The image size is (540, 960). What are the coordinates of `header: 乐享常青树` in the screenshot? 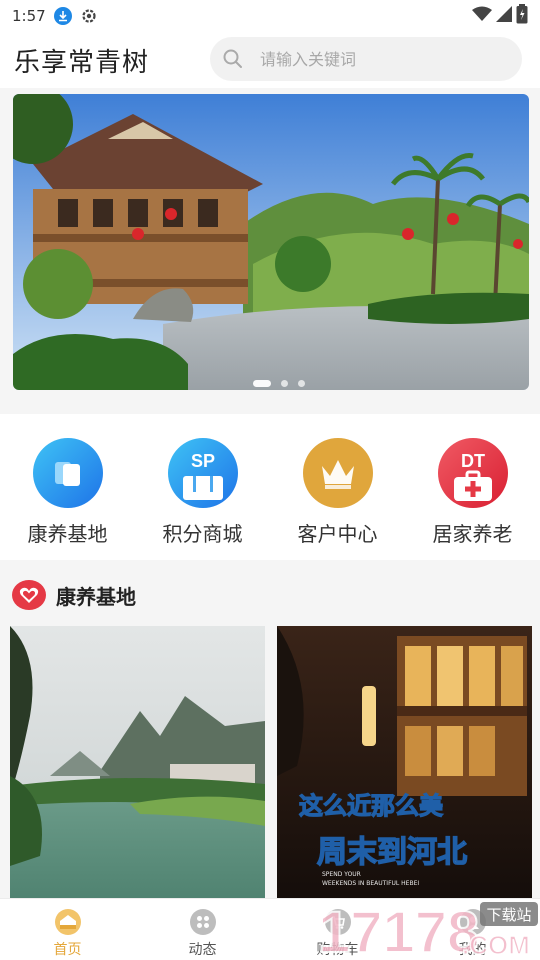 It's located at (270, 60).